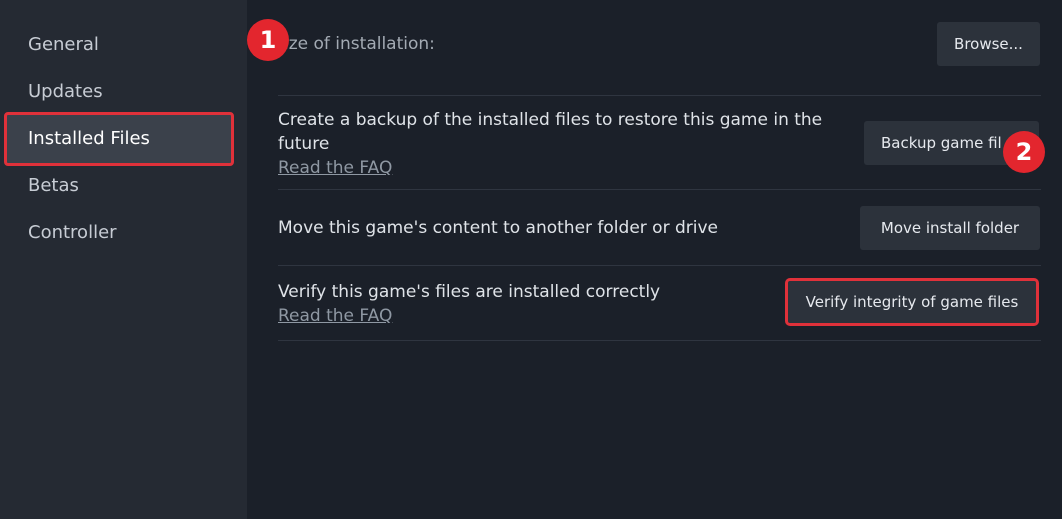  I want to click on sidebar-item-controller: Controller, so click(119, 233).